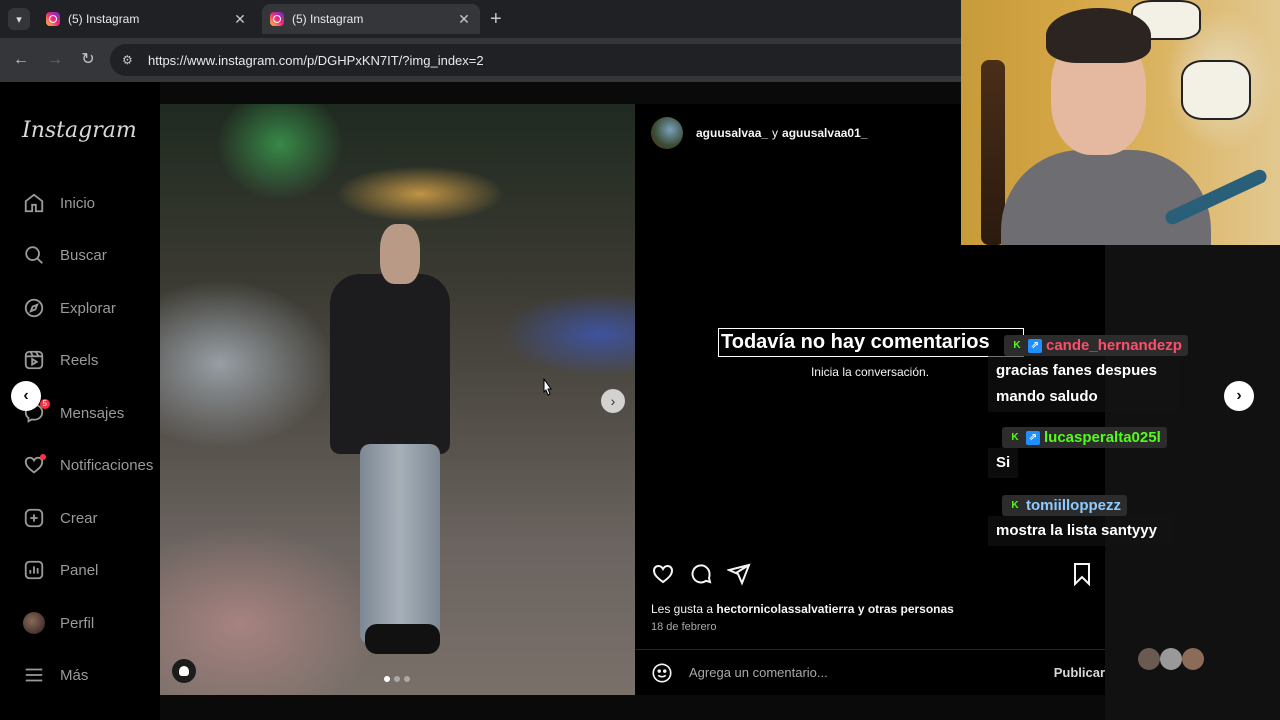 The image size is (1280, 720). I want to click on forward-button: →, so click(55, 60).